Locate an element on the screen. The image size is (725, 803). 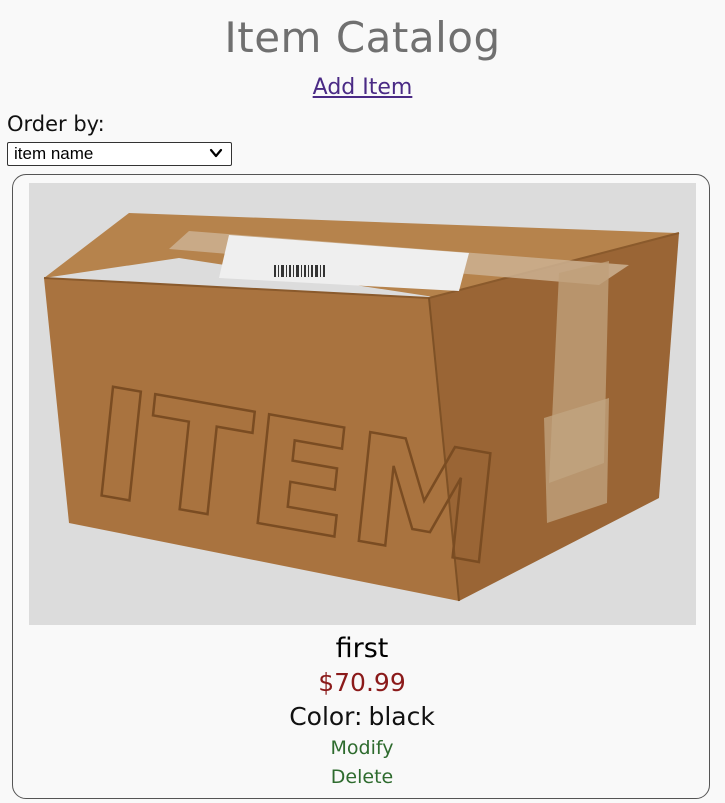
item-color: Color: black is located at coordinates (362, 717).